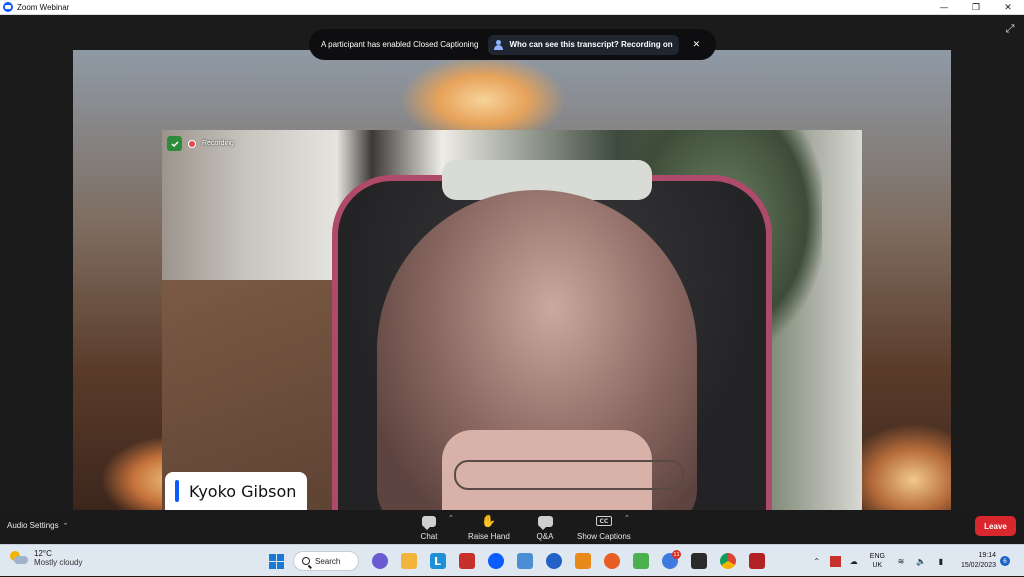 Image resolution: width=1024 pixels, height=577 pixels. I want to click on l-app-icon: L, so click(437, 561).